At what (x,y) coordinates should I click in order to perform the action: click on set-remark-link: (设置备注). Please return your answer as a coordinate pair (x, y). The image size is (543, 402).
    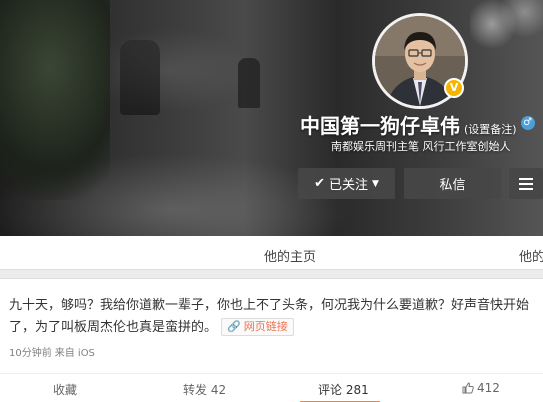
    Looking at the image, I should click on (490, 129).